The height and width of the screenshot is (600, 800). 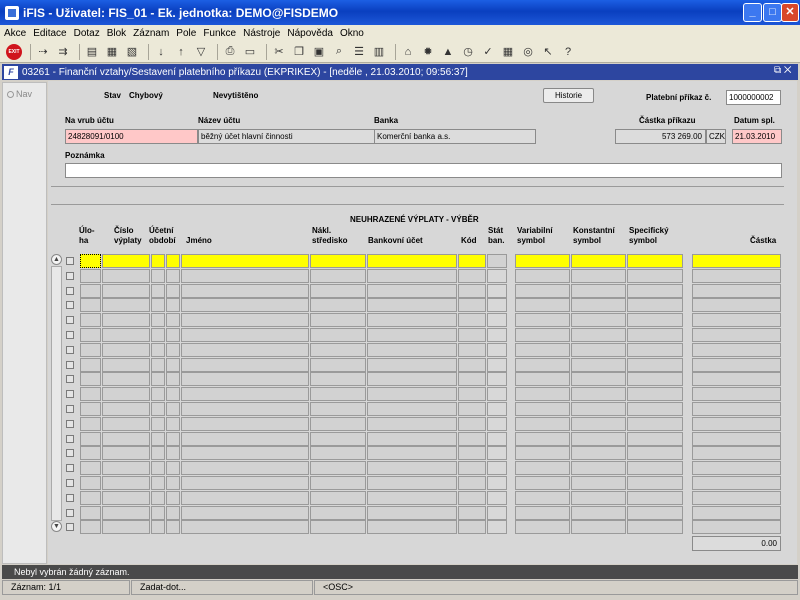 I want to click on lock-record-icon: ▦, so click(x=112, y=52).